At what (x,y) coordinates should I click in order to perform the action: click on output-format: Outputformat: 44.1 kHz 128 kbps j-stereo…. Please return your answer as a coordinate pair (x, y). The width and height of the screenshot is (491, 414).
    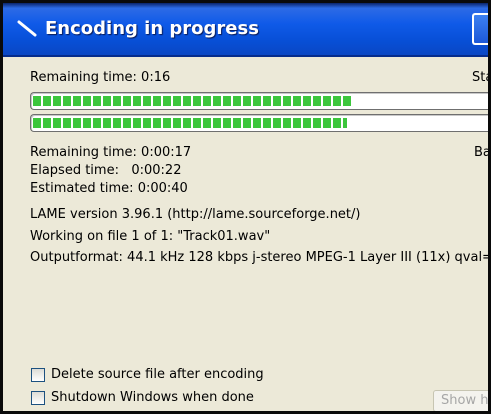
    Looking at the image, I should click on (260, 257).